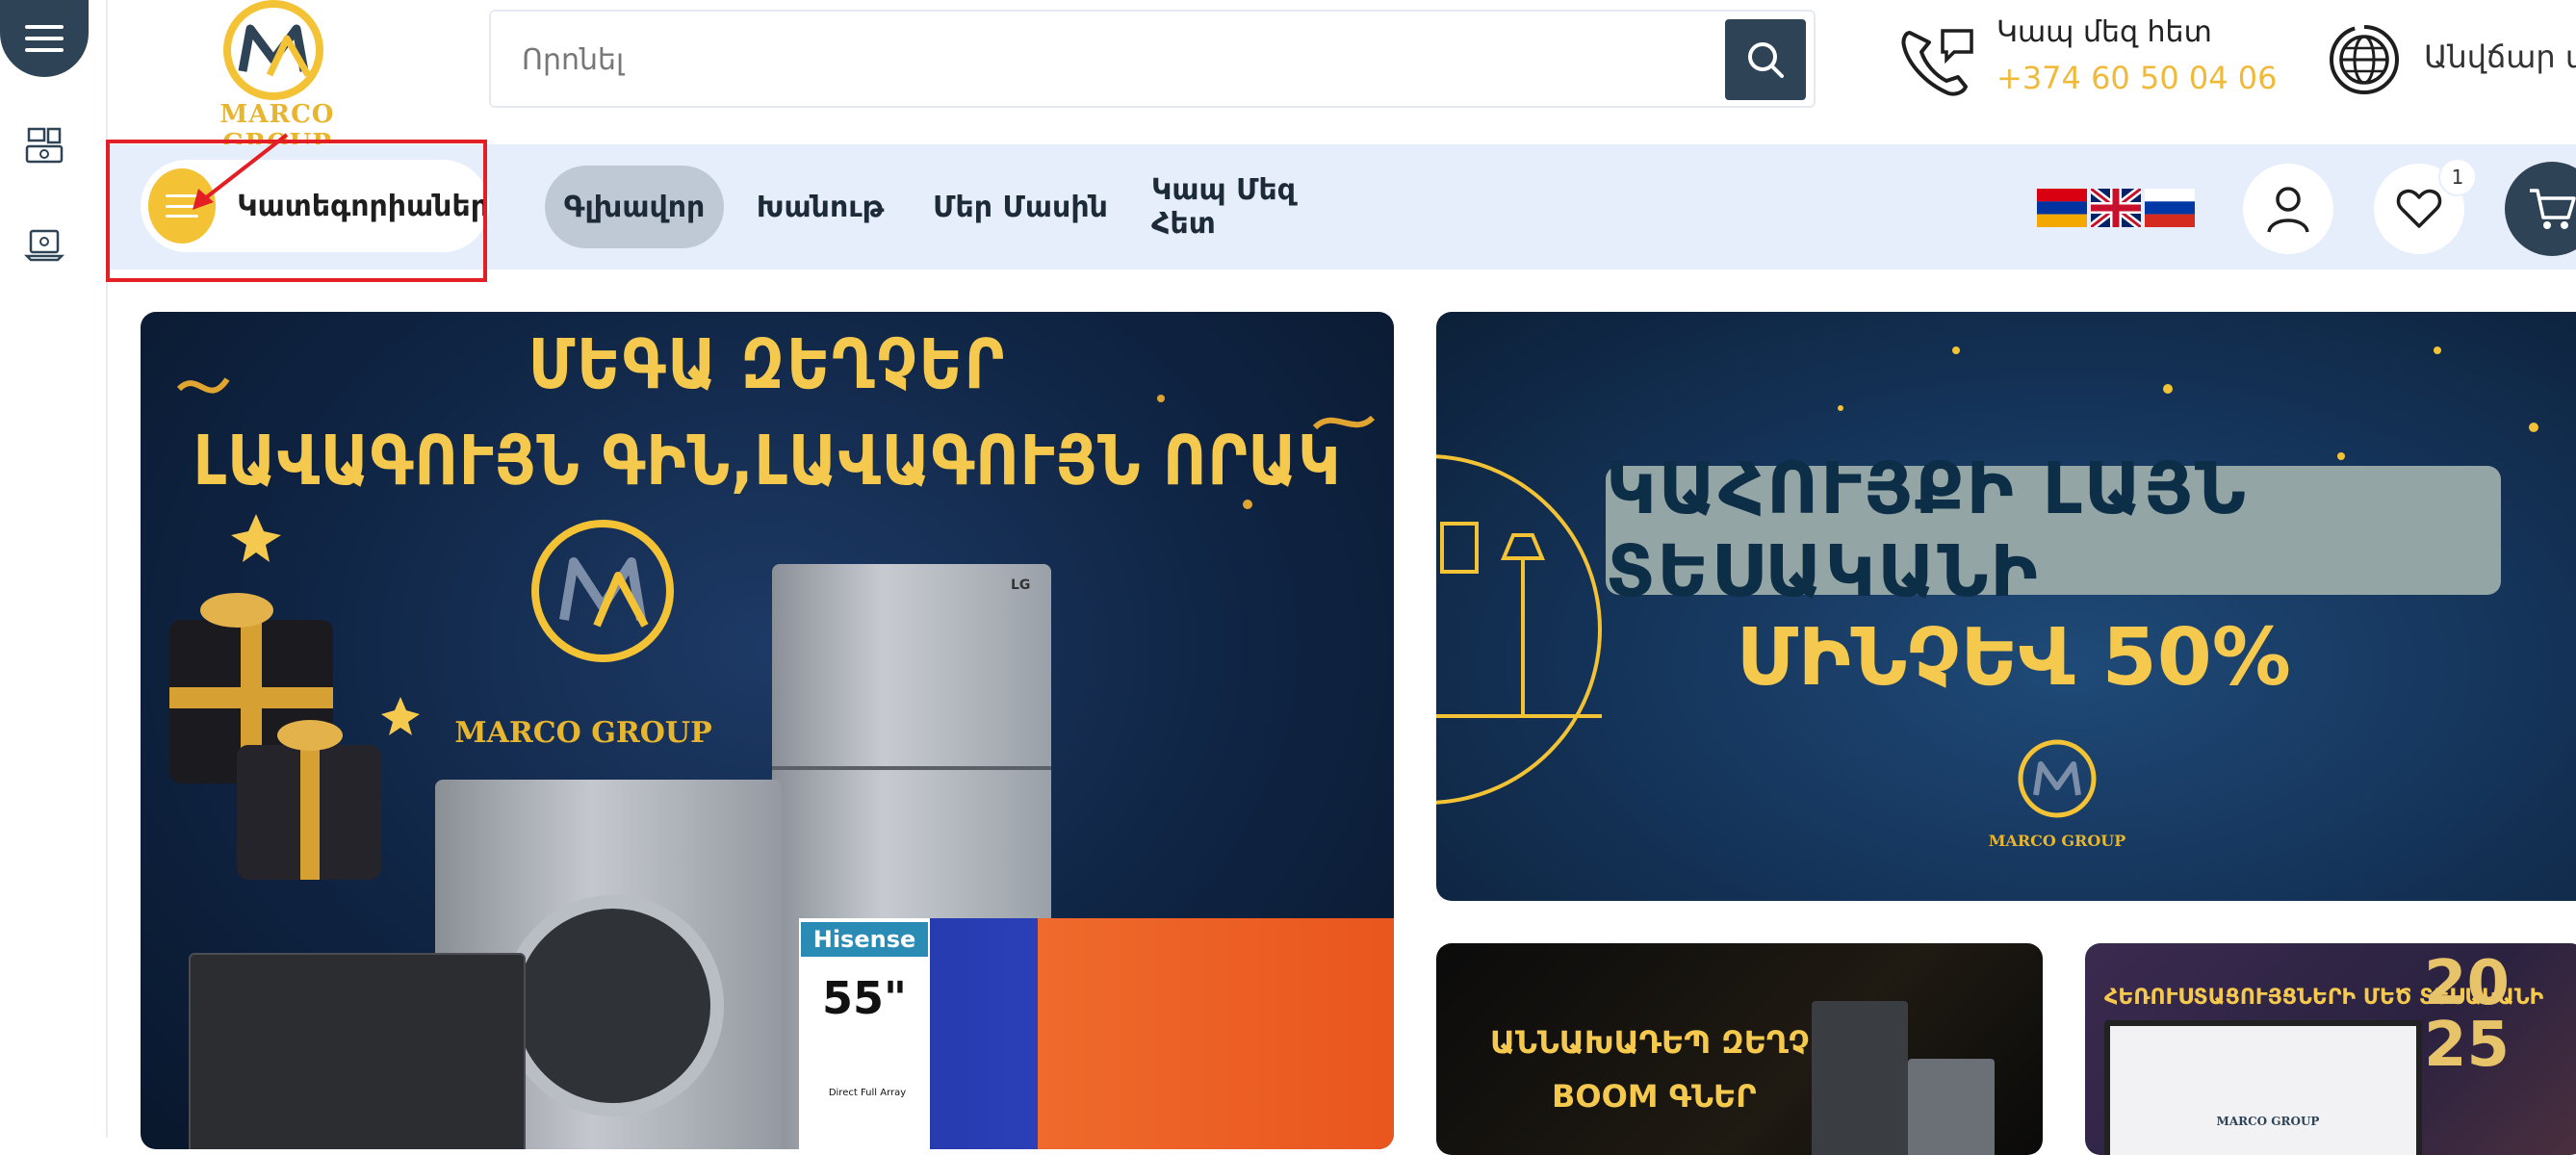 The height and width of the screenshot is (1155, 2576). Describe the element at coordinates (275, 736) in the screenshot. I see `gift-boxes-image` at that location.